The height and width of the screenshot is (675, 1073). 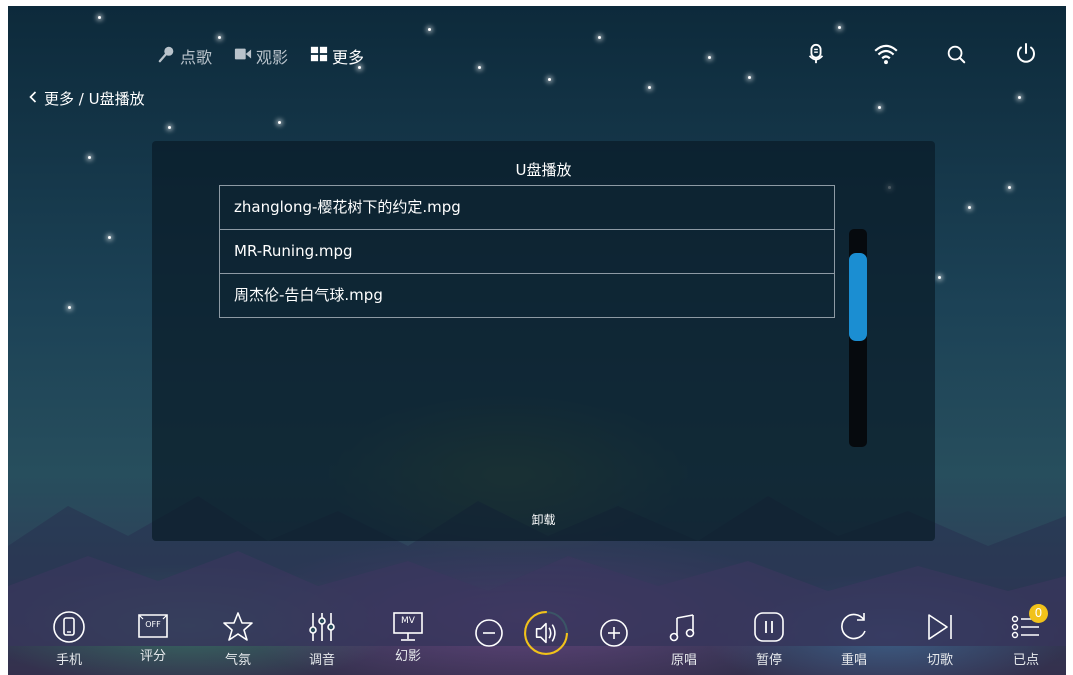 I want to click on skip-label: 切歌, so click(x=939, y=660).